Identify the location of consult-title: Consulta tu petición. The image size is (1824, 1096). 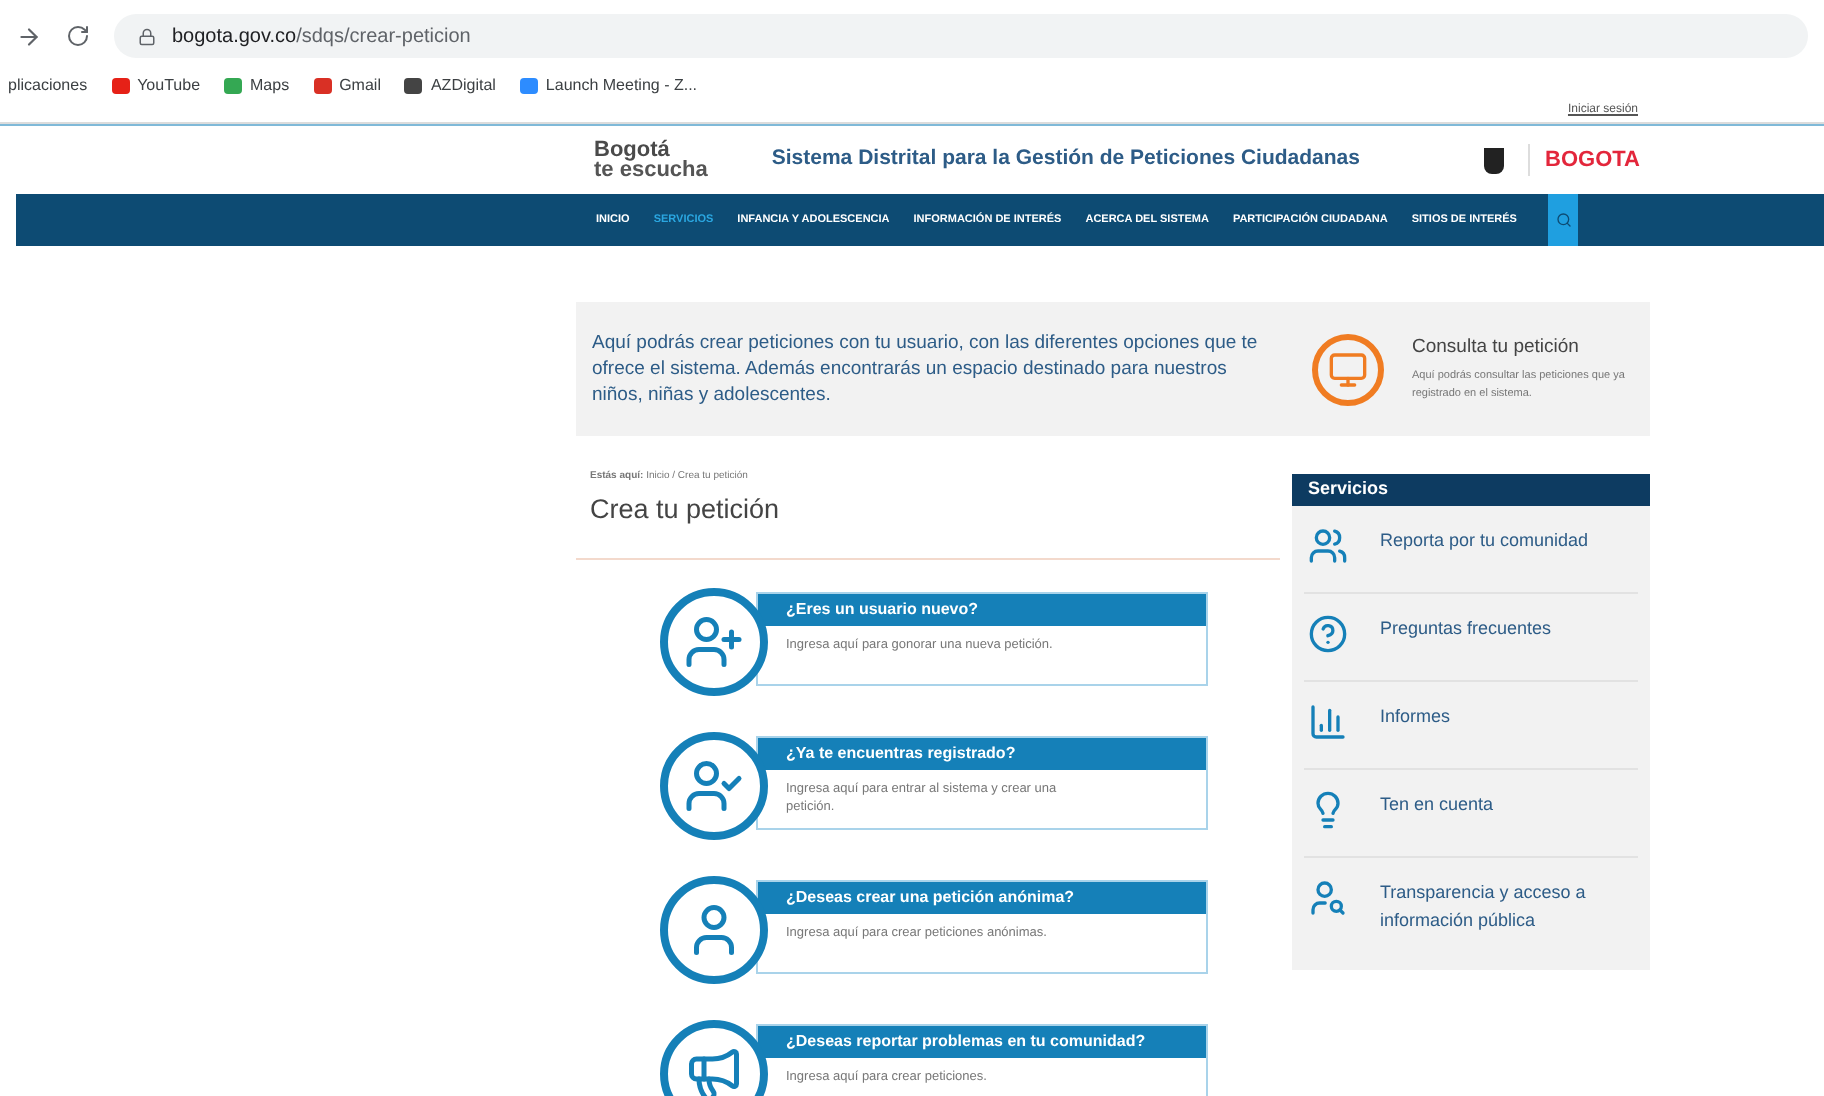
(1522, 348).